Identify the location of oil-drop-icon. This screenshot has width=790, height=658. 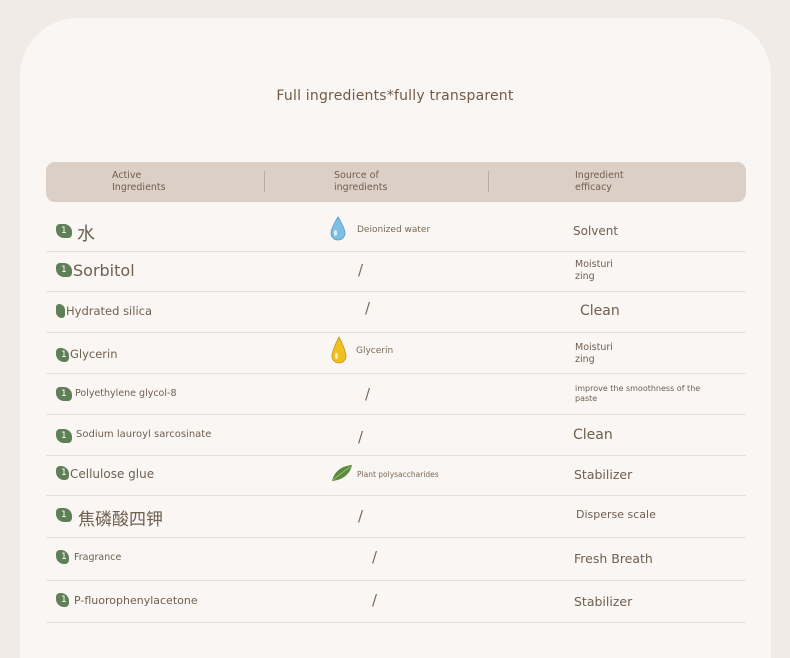
(339, 350).